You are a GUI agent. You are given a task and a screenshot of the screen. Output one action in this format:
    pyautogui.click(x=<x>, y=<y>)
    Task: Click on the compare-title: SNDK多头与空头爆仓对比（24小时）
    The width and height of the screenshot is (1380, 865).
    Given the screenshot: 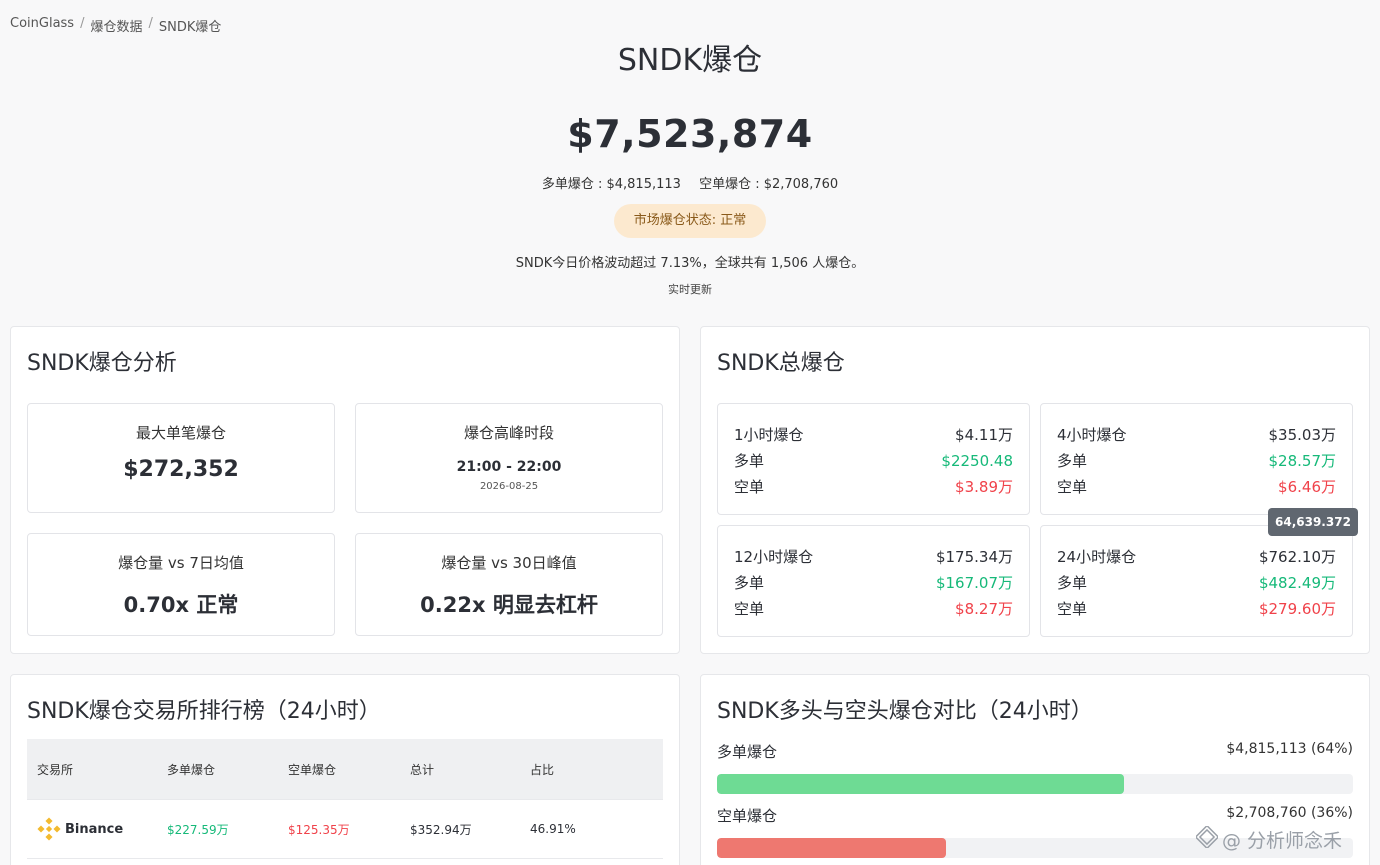 What is the action you would take?
    pyautogui.click(x=905, y=711)
    